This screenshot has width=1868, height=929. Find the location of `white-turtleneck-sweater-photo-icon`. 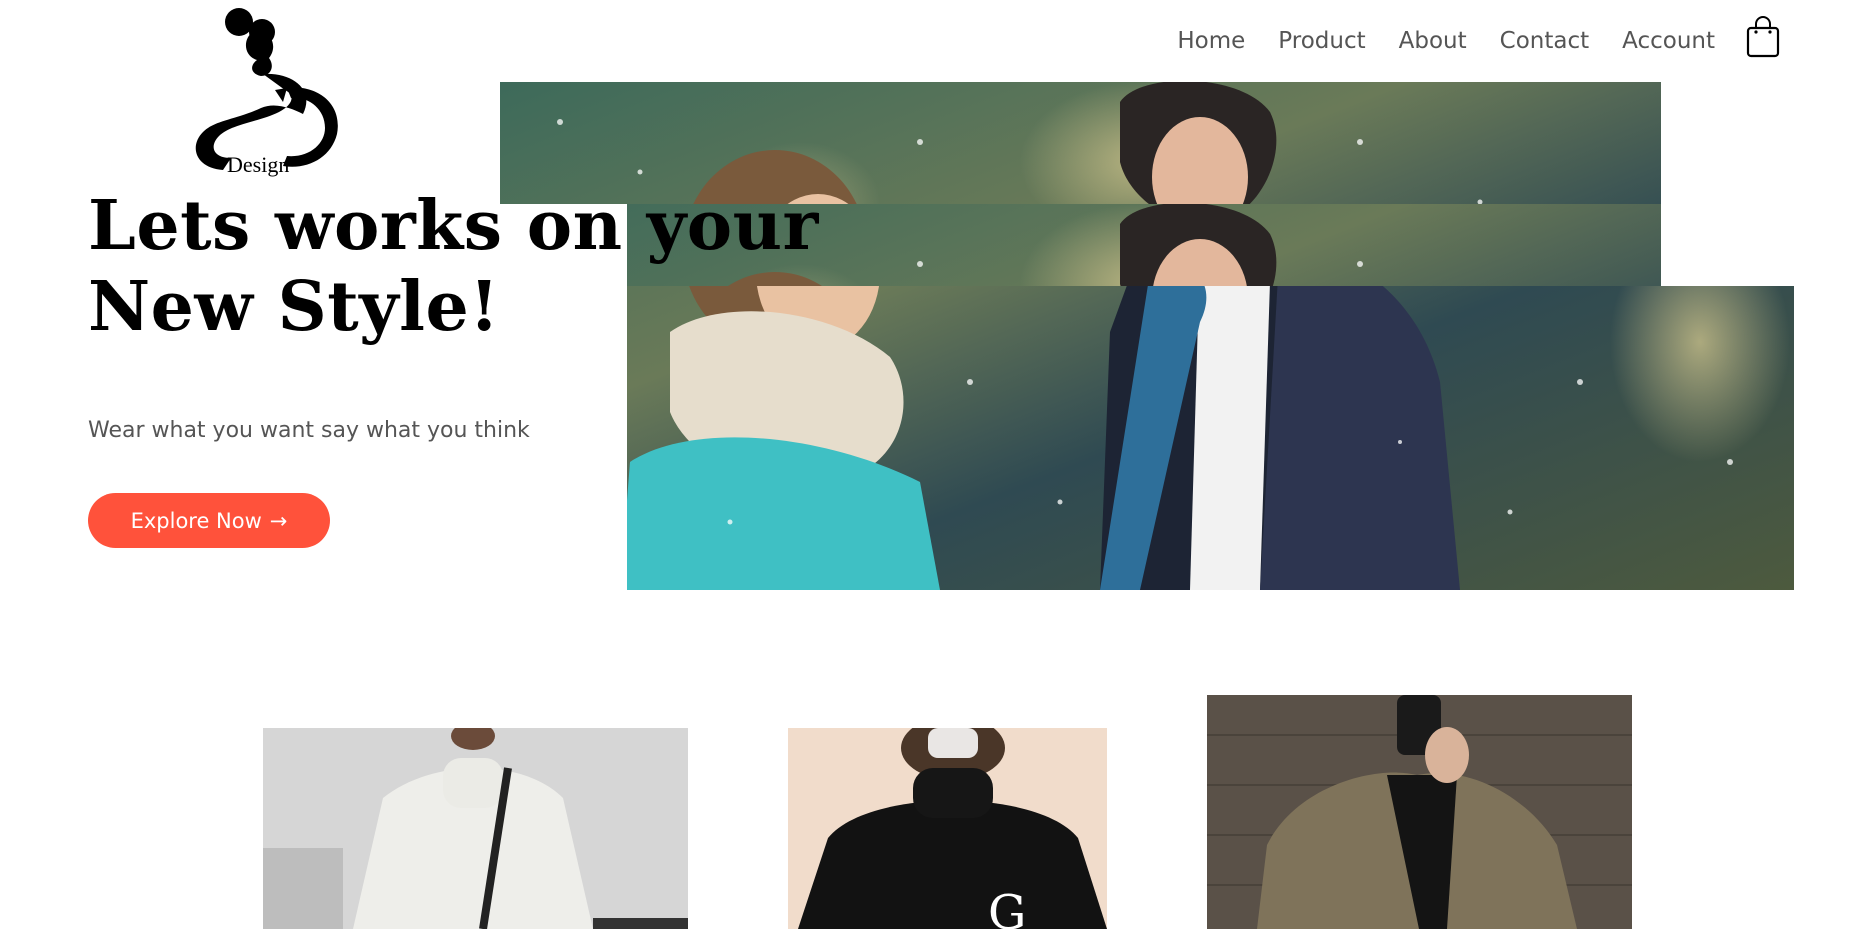

white-turtleneck-sweater-photo-icon is located at coordinates (475, 828).